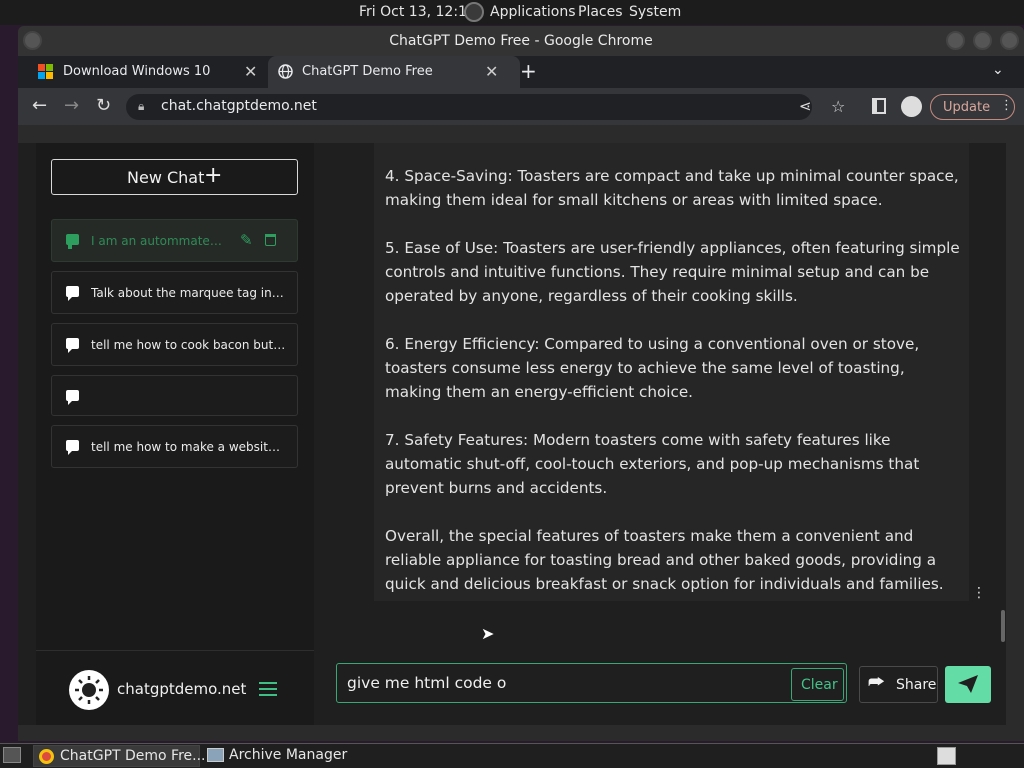  What do you see at coordinates (1003, 626) in the screenshot?
I see `scrollbar-thumb` at bounding box center [1003, 626].